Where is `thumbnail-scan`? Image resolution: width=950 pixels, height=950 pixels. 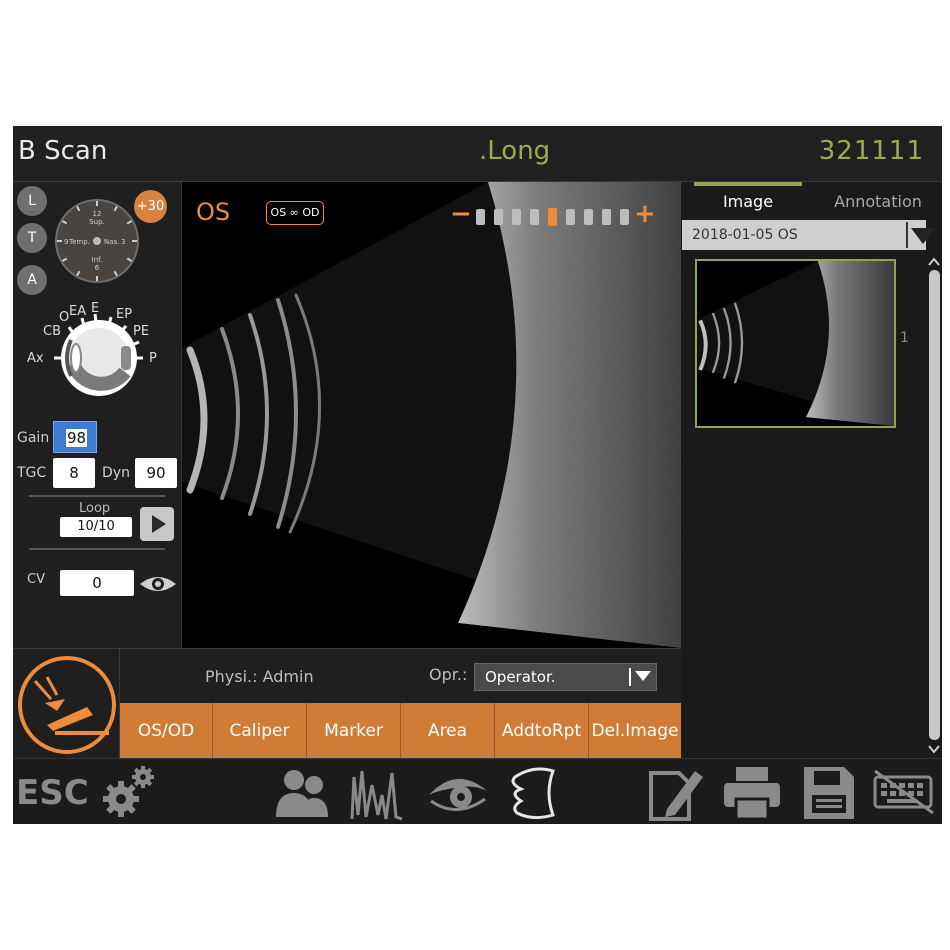 thumbnail-scan is located at coordinates (795, 343).